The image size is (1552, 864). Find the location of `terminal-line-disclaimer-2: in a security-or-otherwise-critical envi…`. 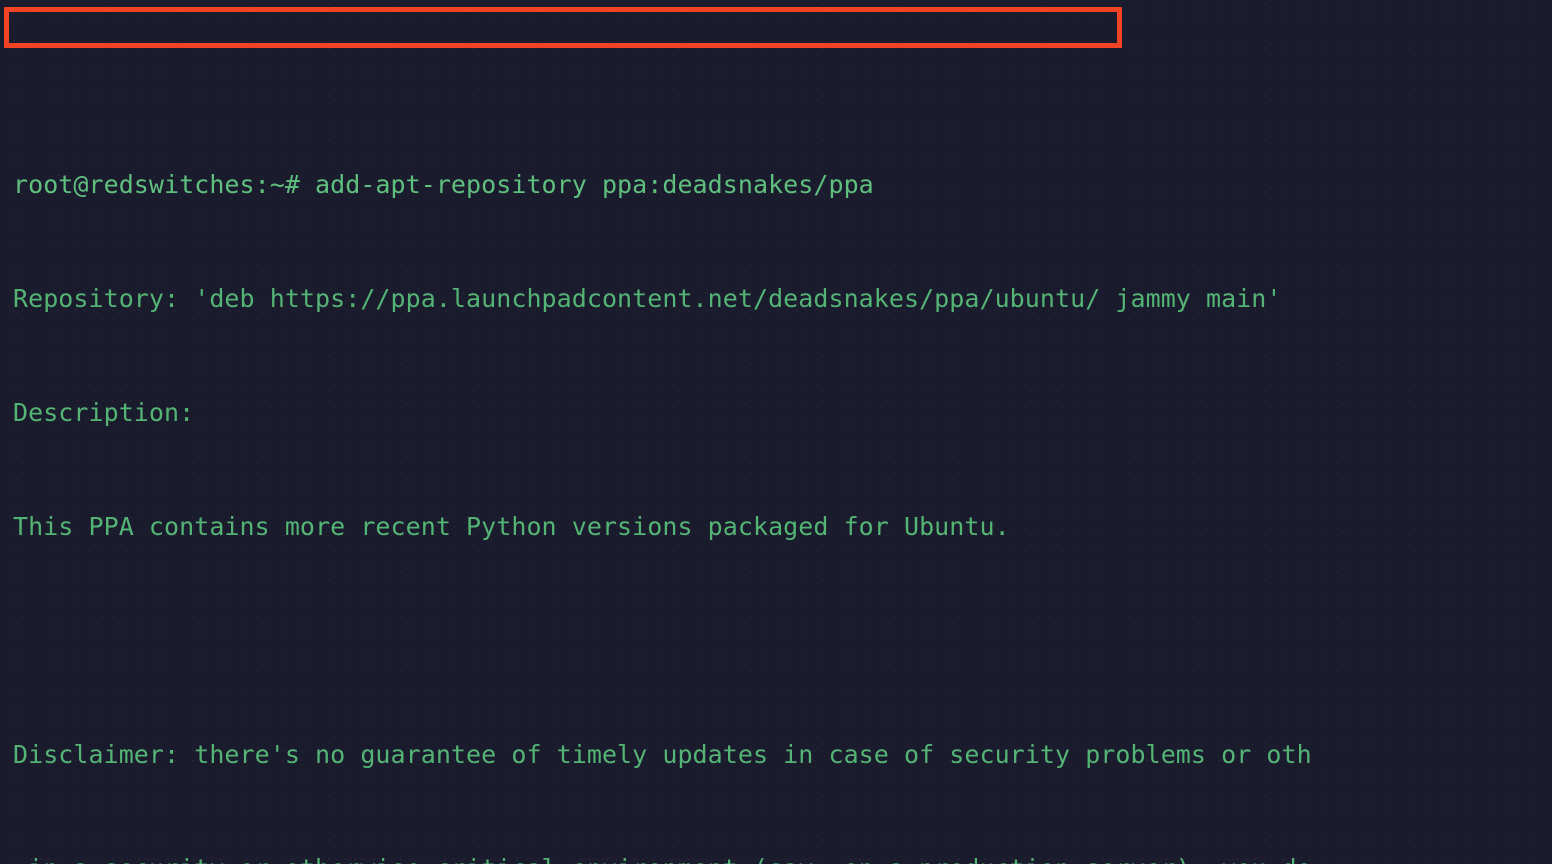

terminal-line-disclaimer-2: in a security-or-otherwise-critical envi… is located at coordinates (776, 857).